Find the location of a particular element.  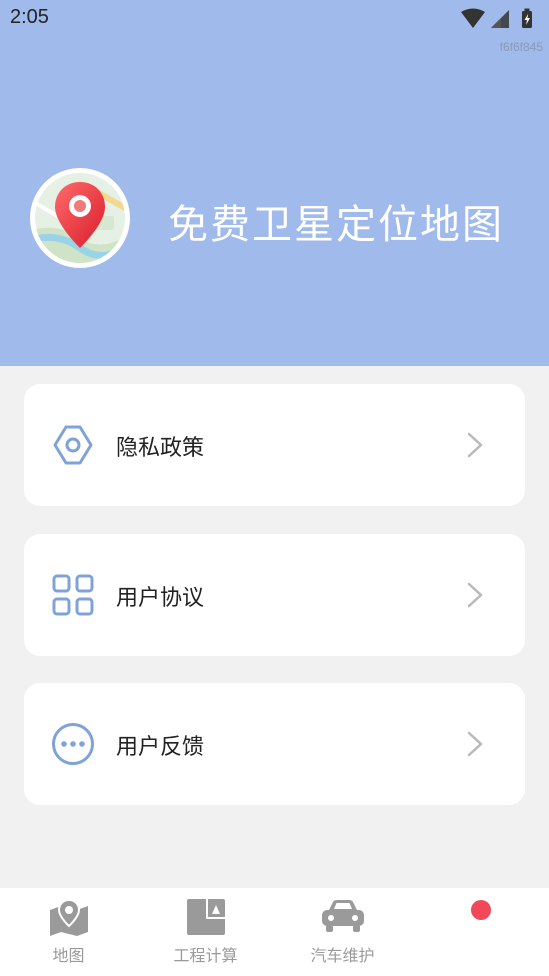

app-title: 免费卫星定位地图 is located at coordinates (336, 225).